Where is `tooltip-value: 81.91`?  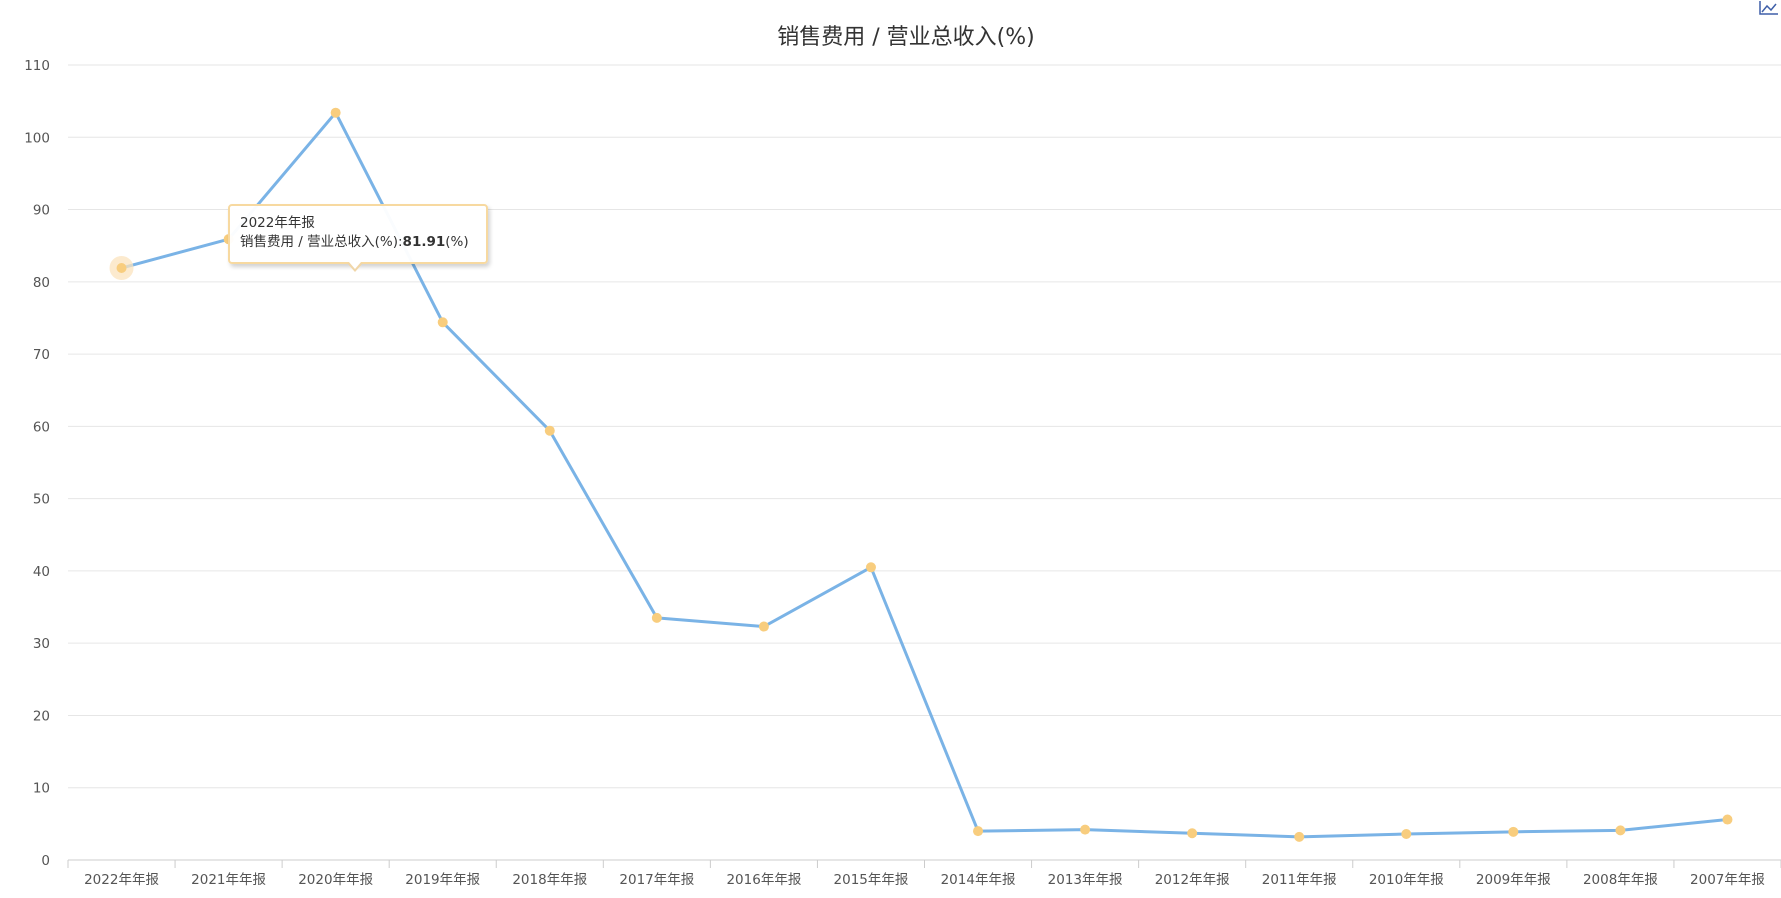 tooltip-value: 81.91 is located at coordinates (424, 242).